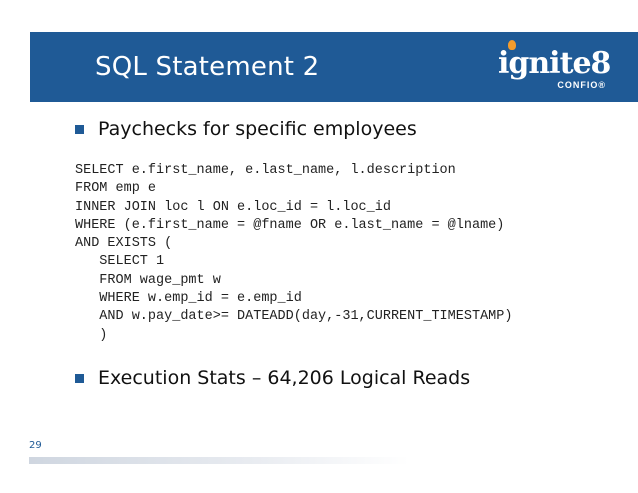 The image size is (638, 493). I want to click on bullet-text: Execution Stats – 64,206 Logical Reads, so click(284, 378).